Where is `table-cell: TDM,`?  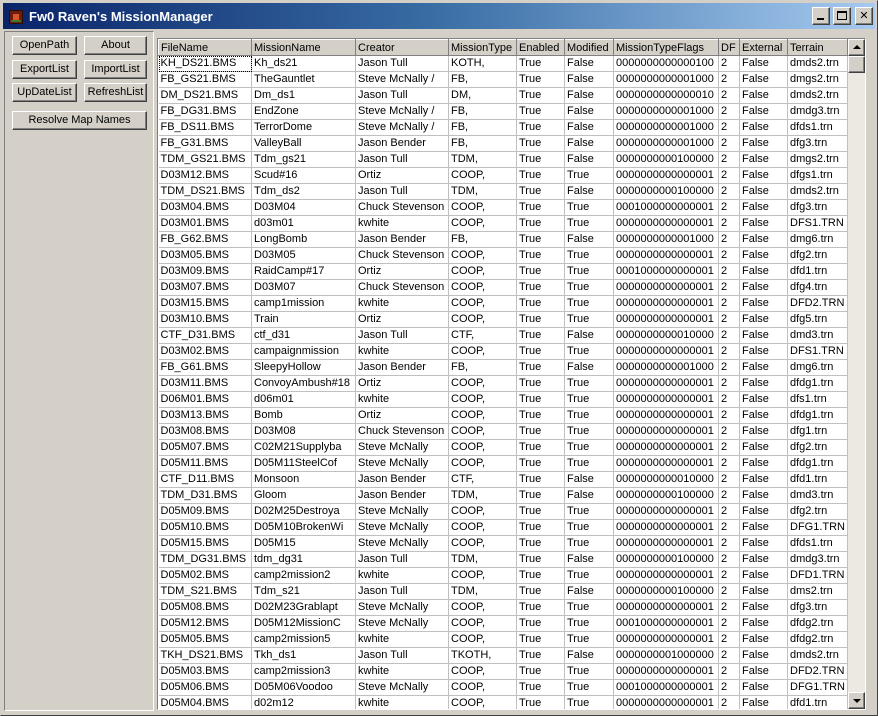
table-cell: TDM, is located at coordinates (482, 559).